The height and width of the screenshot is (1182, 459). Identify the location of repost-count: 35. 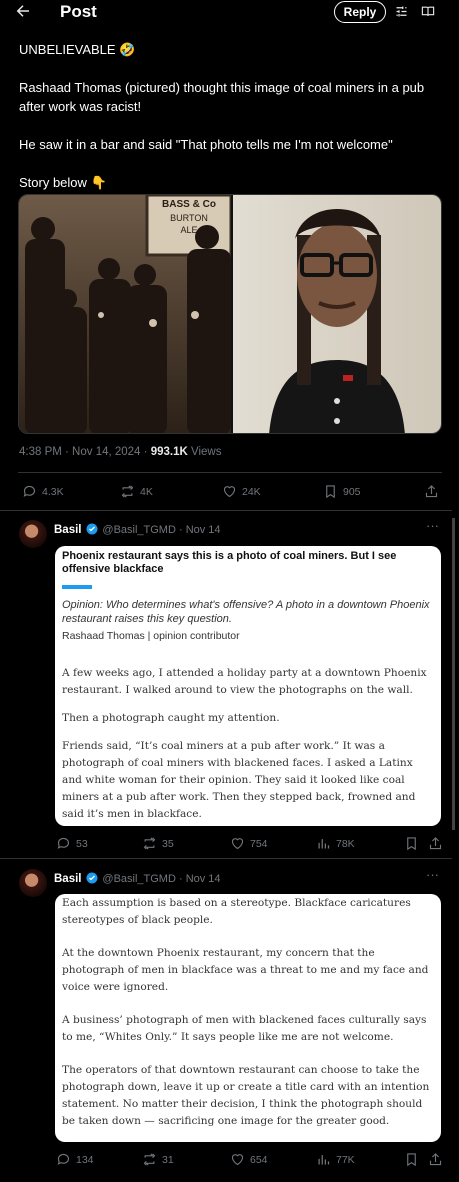
(168, 843).